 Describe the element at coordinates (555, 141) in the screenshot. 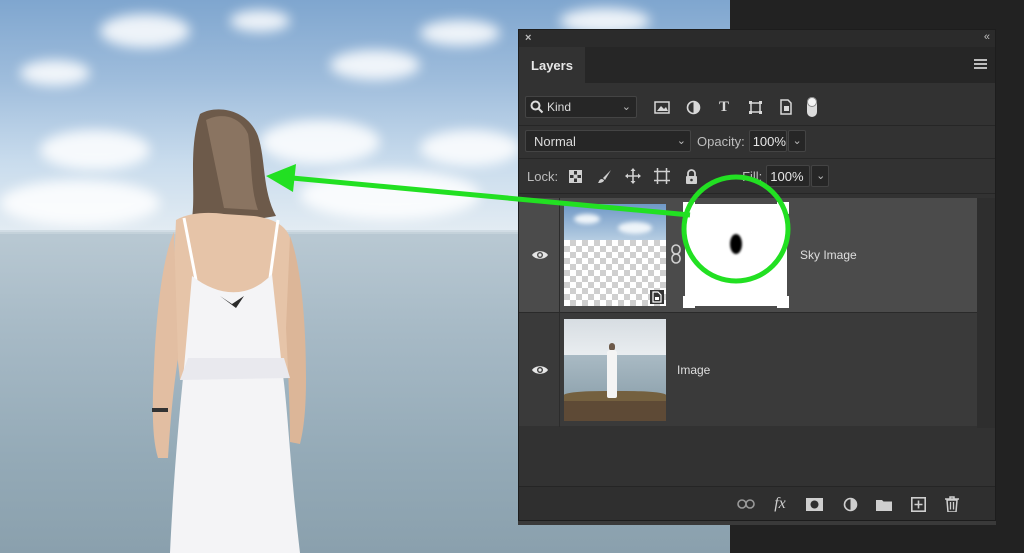

I see `blend-mode-value: Normal` at that location.